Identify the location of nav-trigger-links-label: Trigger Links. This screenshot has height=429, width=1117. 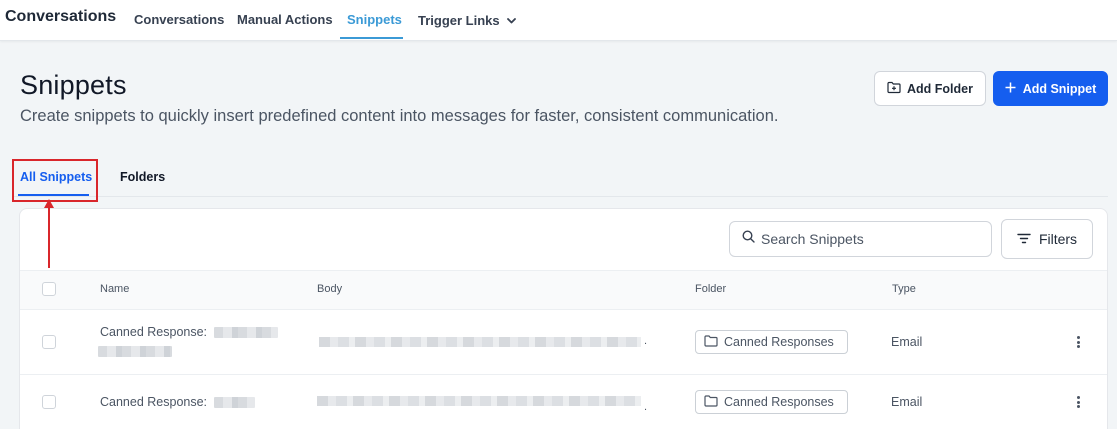
(459, 20).